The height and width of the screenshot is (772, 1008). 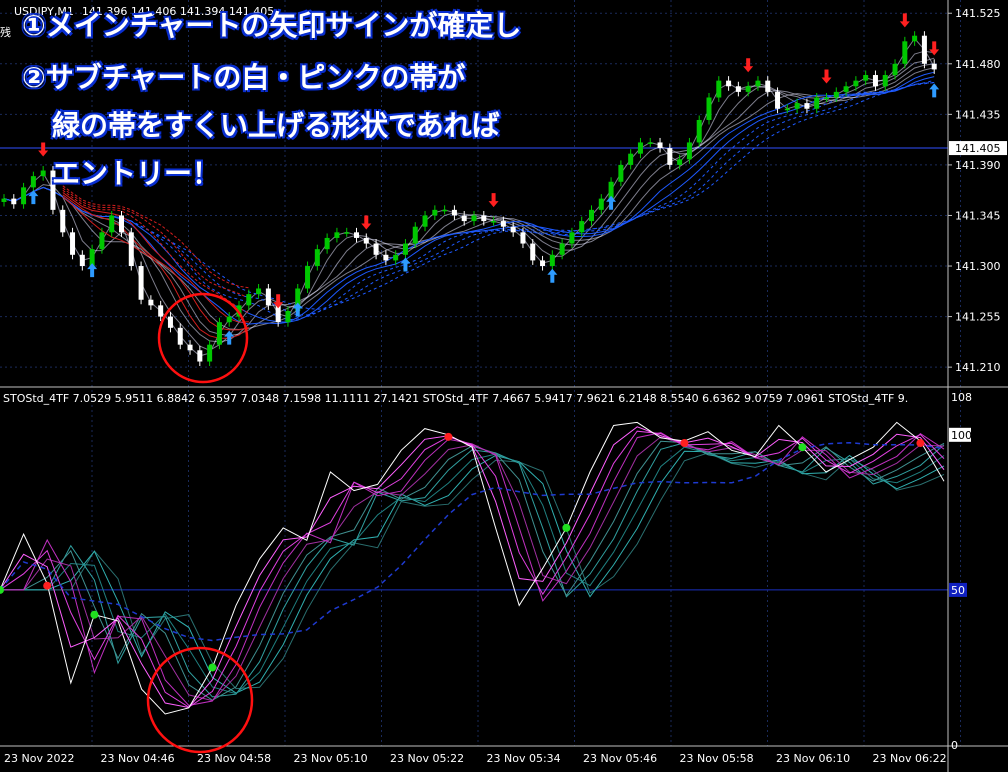 I want to click on left-label: 残, so click(x=5, y=32).